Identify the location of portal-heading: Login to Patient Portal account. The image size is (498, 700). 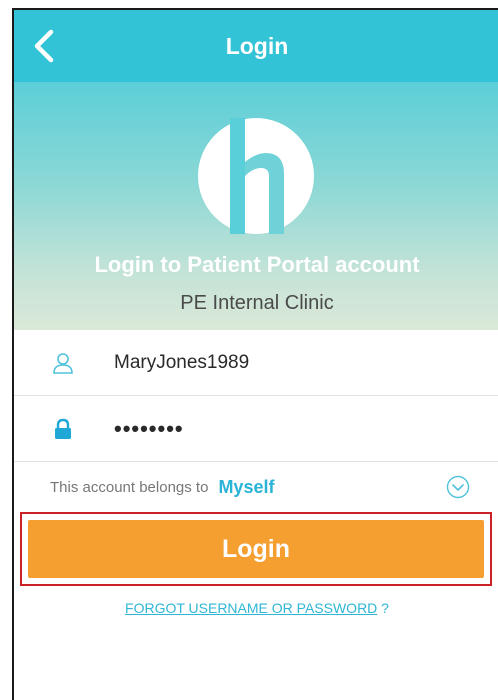
(257, 264).